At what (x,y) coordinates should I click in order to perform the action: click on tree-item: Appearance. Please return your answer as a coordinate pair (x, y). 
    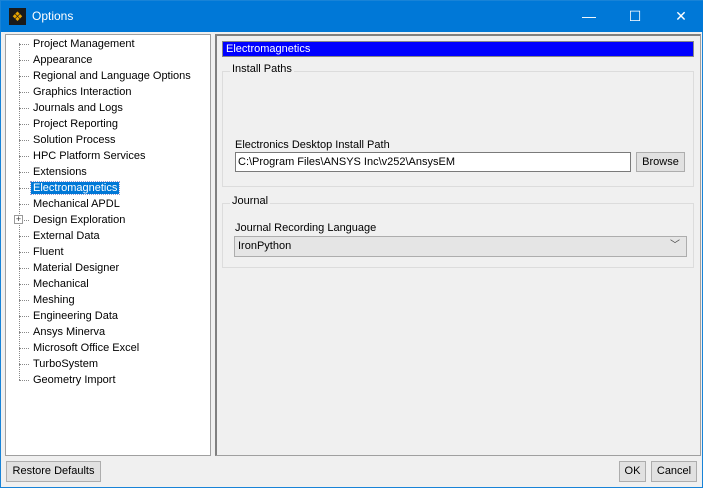
    Looking at the image, I should click on (56, 60).